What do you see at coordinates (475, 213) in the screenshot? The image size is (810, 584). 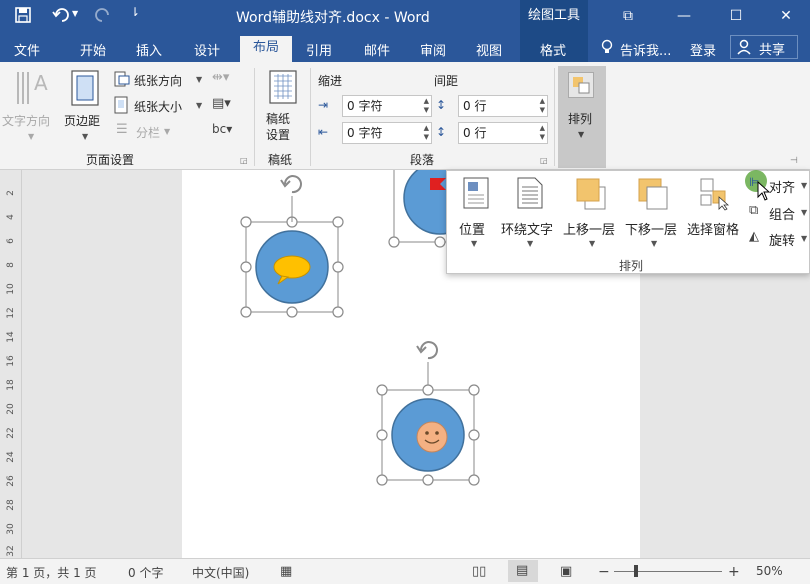 I see `position-button: 位置 ▼` at bounding box center [475, 213].